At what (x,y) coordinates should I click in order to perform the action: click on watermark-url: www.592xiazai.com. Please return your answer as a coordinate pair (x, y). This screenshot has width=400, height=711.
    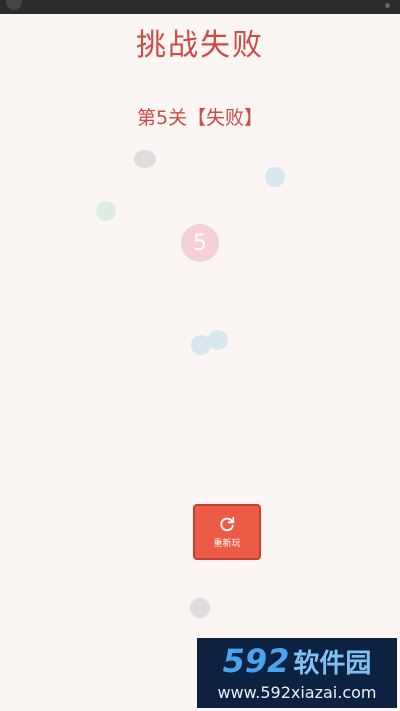
    Looking at the image, I should click on (297, 692).